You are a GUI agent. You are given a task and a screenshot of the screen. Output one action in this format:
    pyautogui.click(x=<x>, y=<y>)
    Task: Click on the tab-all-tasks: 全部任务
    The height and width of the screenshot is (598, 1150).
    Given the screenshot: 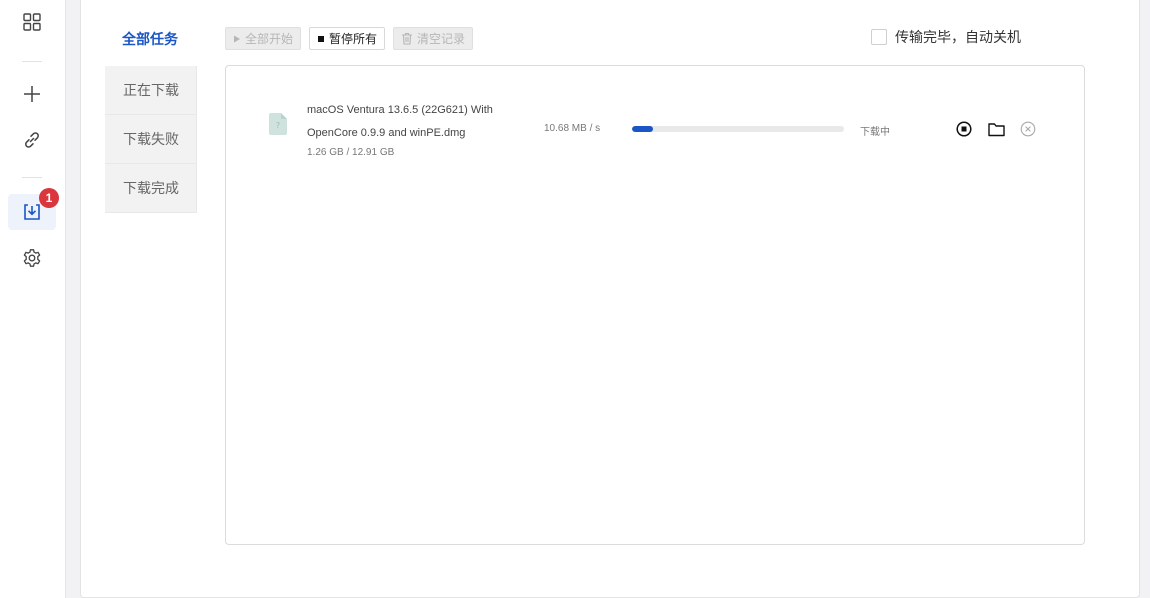 What is the action you would take?
    pyautogui.click(x=151, y=40)
    